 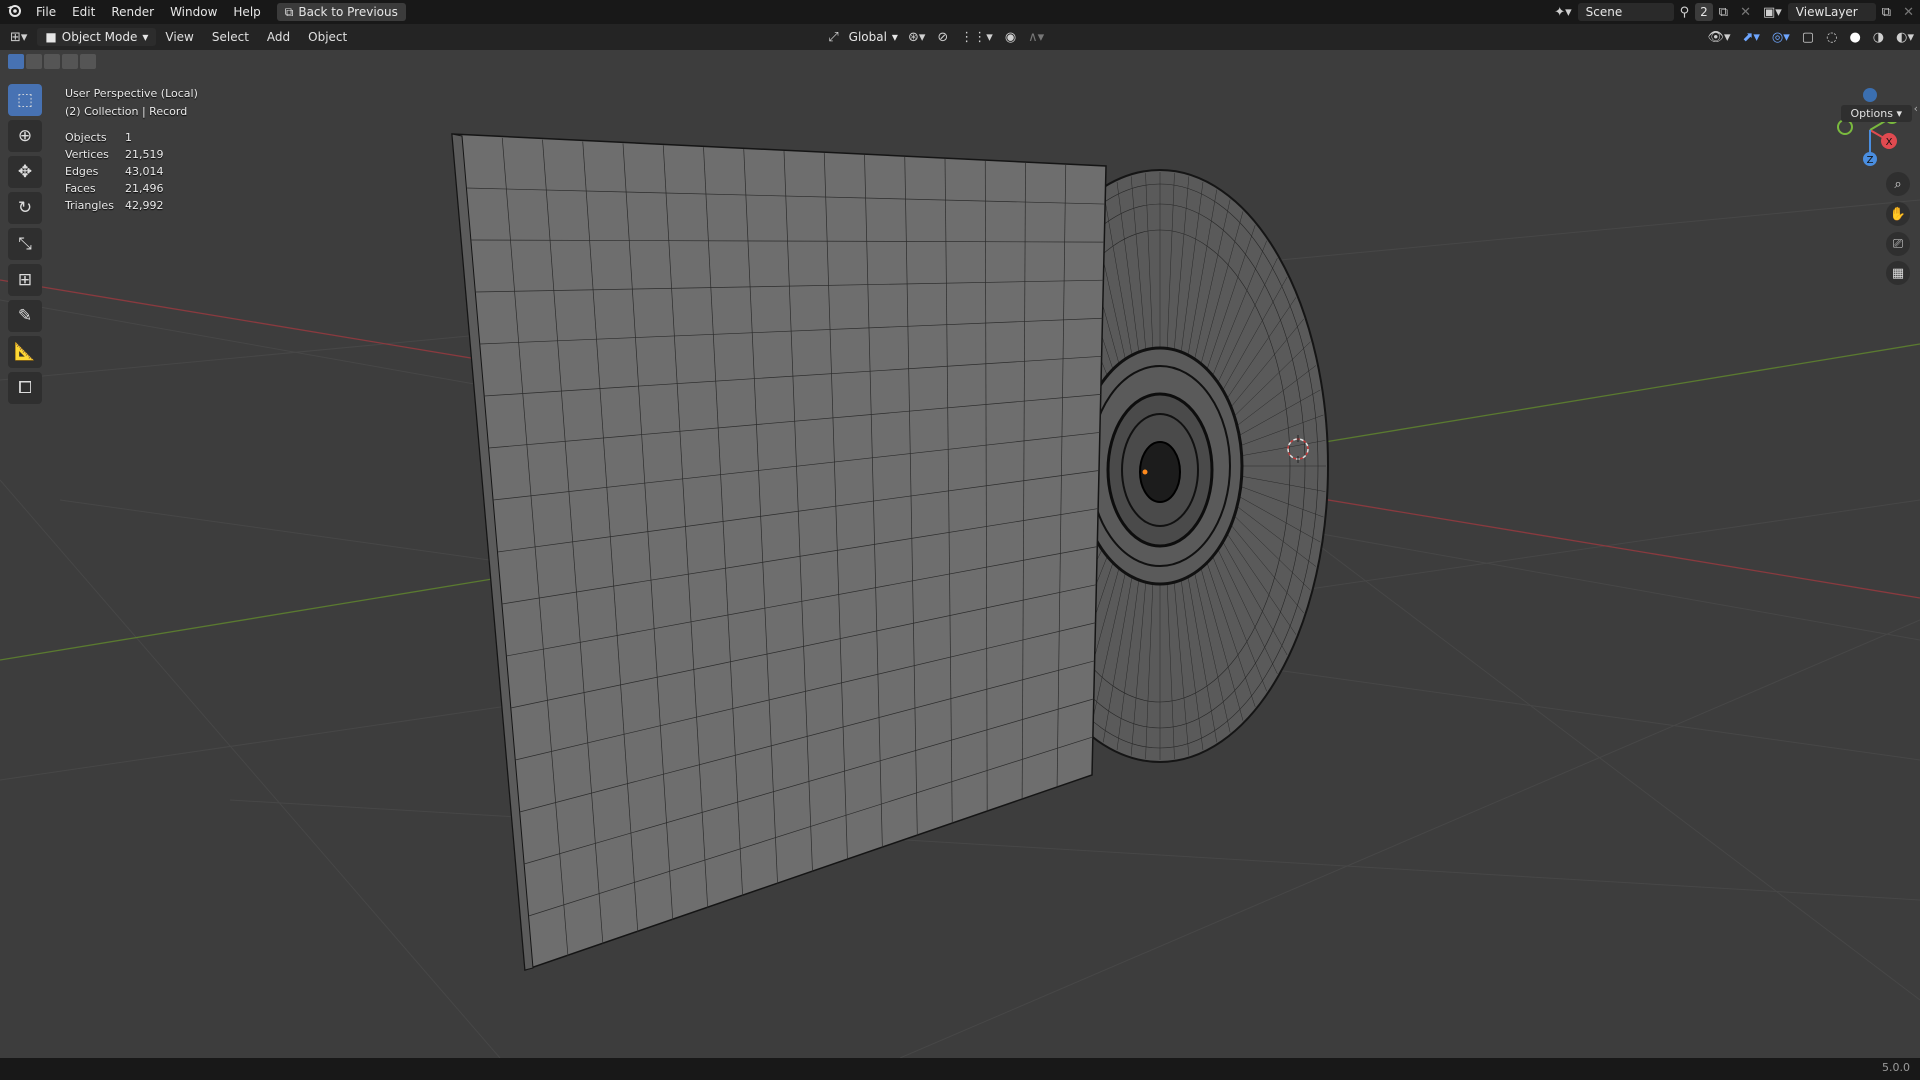 I want to click on stat-row: Vertices 21,519, so click(x=131, y=154).